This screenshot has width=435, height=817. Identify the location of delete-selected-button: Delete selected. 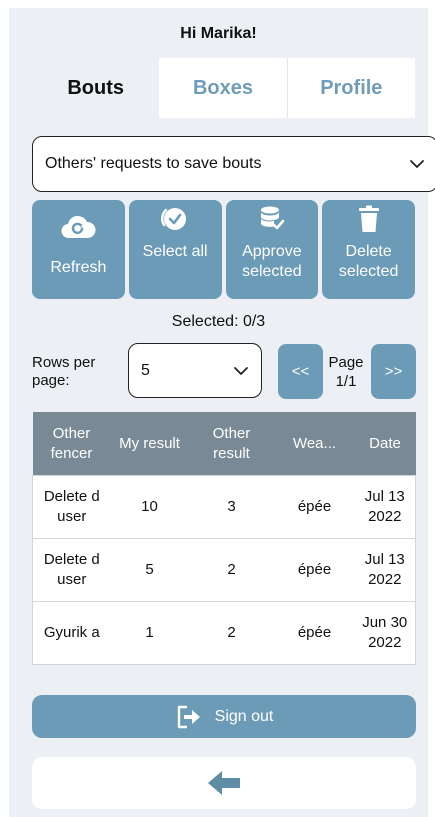
(368, 249).